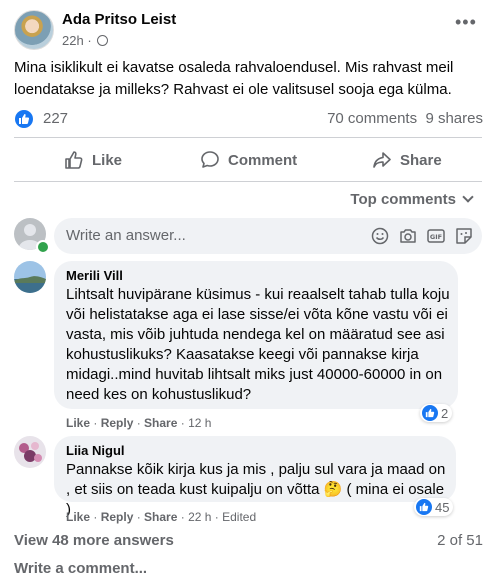 This screenshot has width=496, height=586. What do you see at coordinates (464, 236) in the screenshot?
I see `sticker-icon` at bounding box center [464, 236].